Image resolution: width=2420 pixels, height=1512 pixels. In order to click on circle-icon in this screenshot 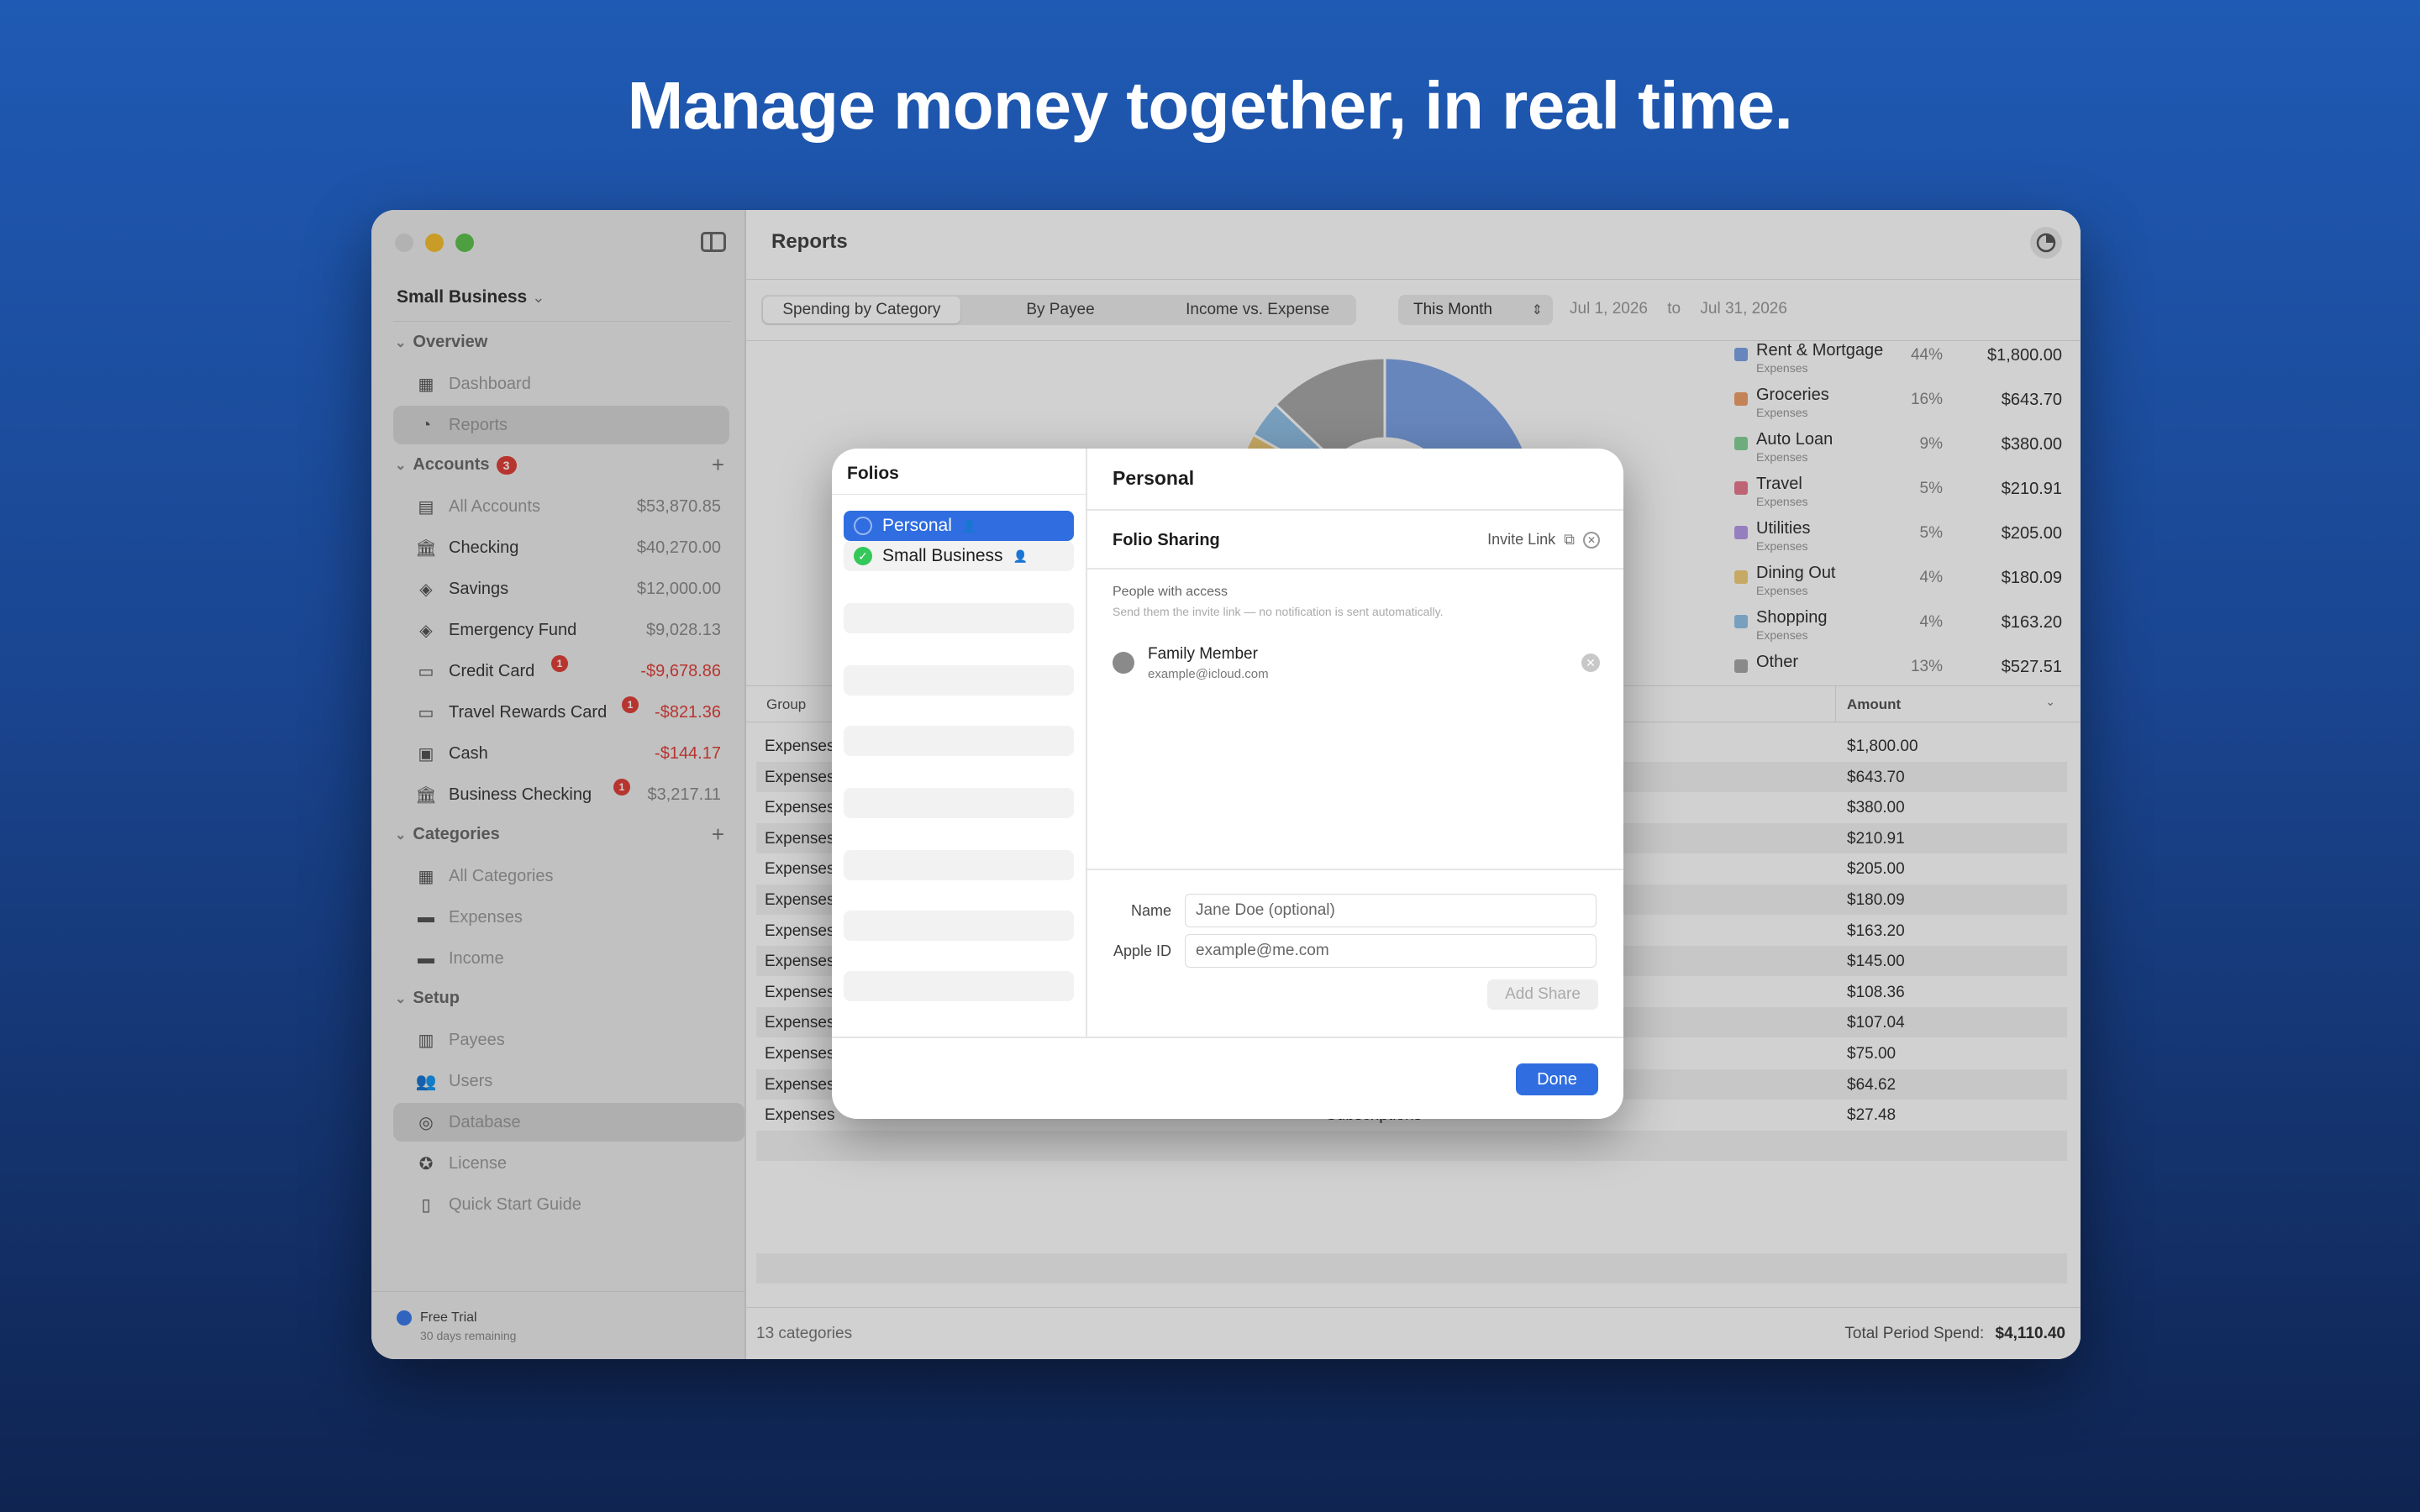, I will do `click(863, 526)`.